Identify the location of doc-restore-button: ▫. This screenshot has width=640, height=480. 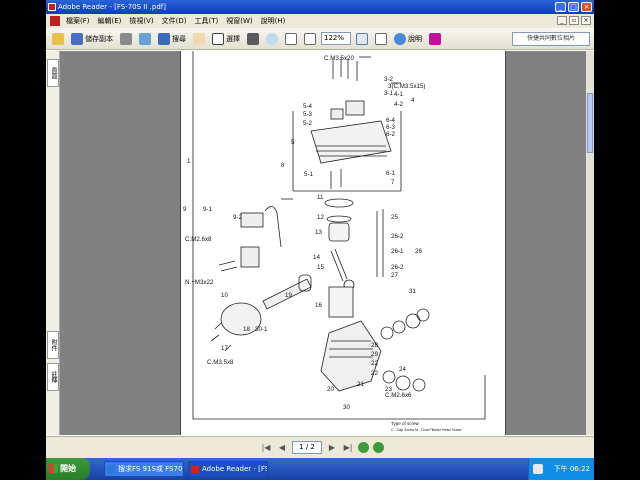
(574, 20).